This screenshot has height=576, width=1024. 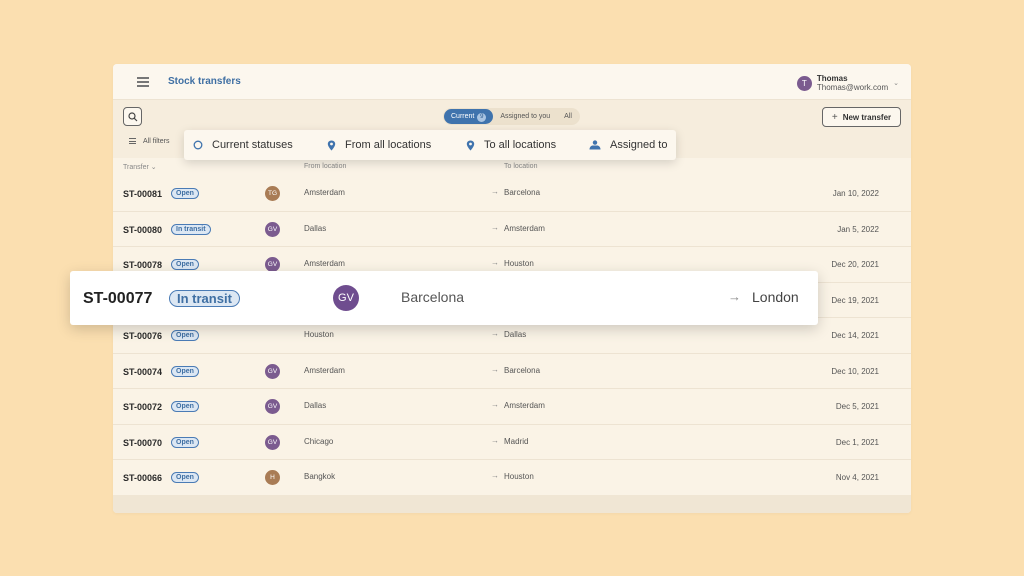 I want to click on filter-current-statuses: Current statuses, so click(x=243, y=145).